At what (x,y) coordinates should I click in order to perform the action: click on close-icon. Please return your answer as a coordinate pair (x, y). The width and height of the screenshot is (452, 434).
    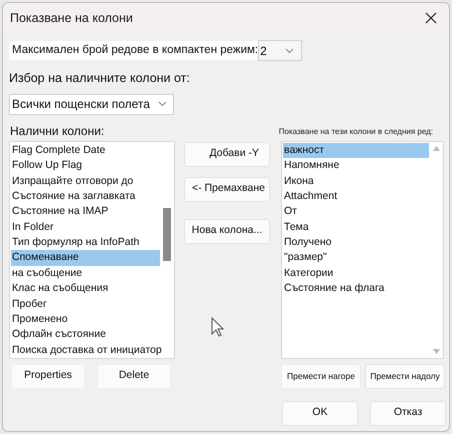
    Looking at the image, I should click on (431, 18).